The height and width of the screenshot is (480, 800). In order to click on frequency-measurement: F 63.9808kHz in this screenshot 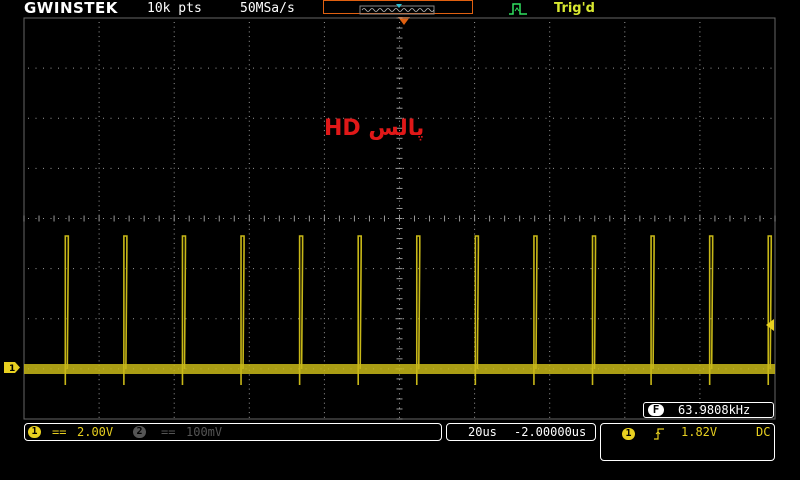, I will do `click(708, 410)`.